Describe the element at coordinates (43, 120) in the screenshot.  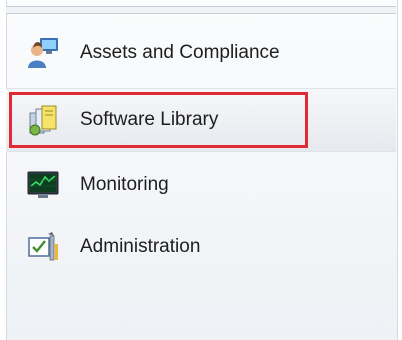
I see `software-library-icon` at that location.